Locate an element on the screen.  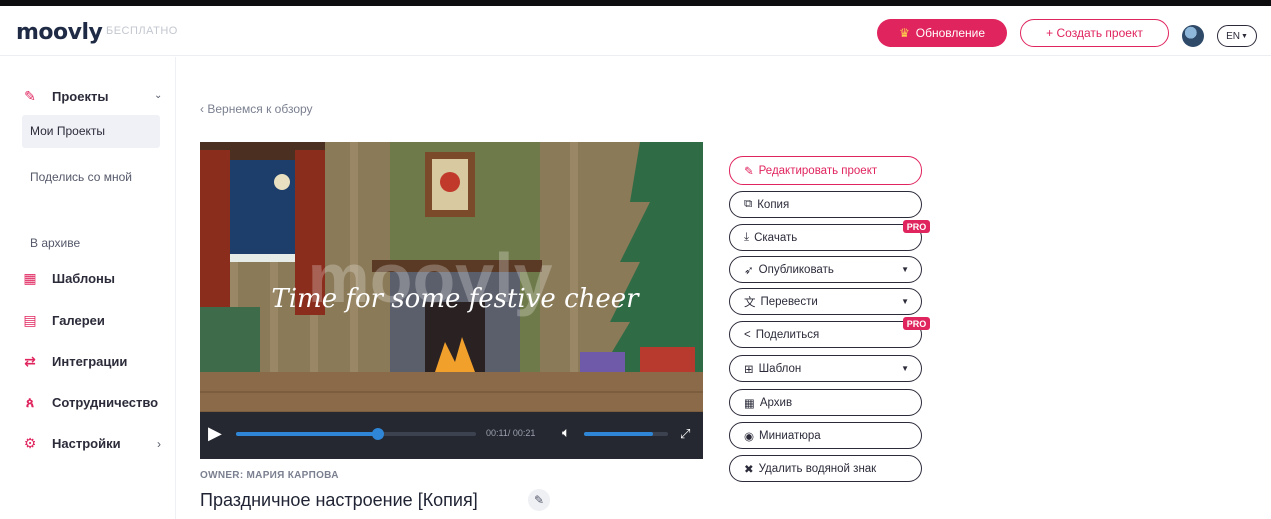
edit-square-icon: ✎ is located at coordinates (30, 95).